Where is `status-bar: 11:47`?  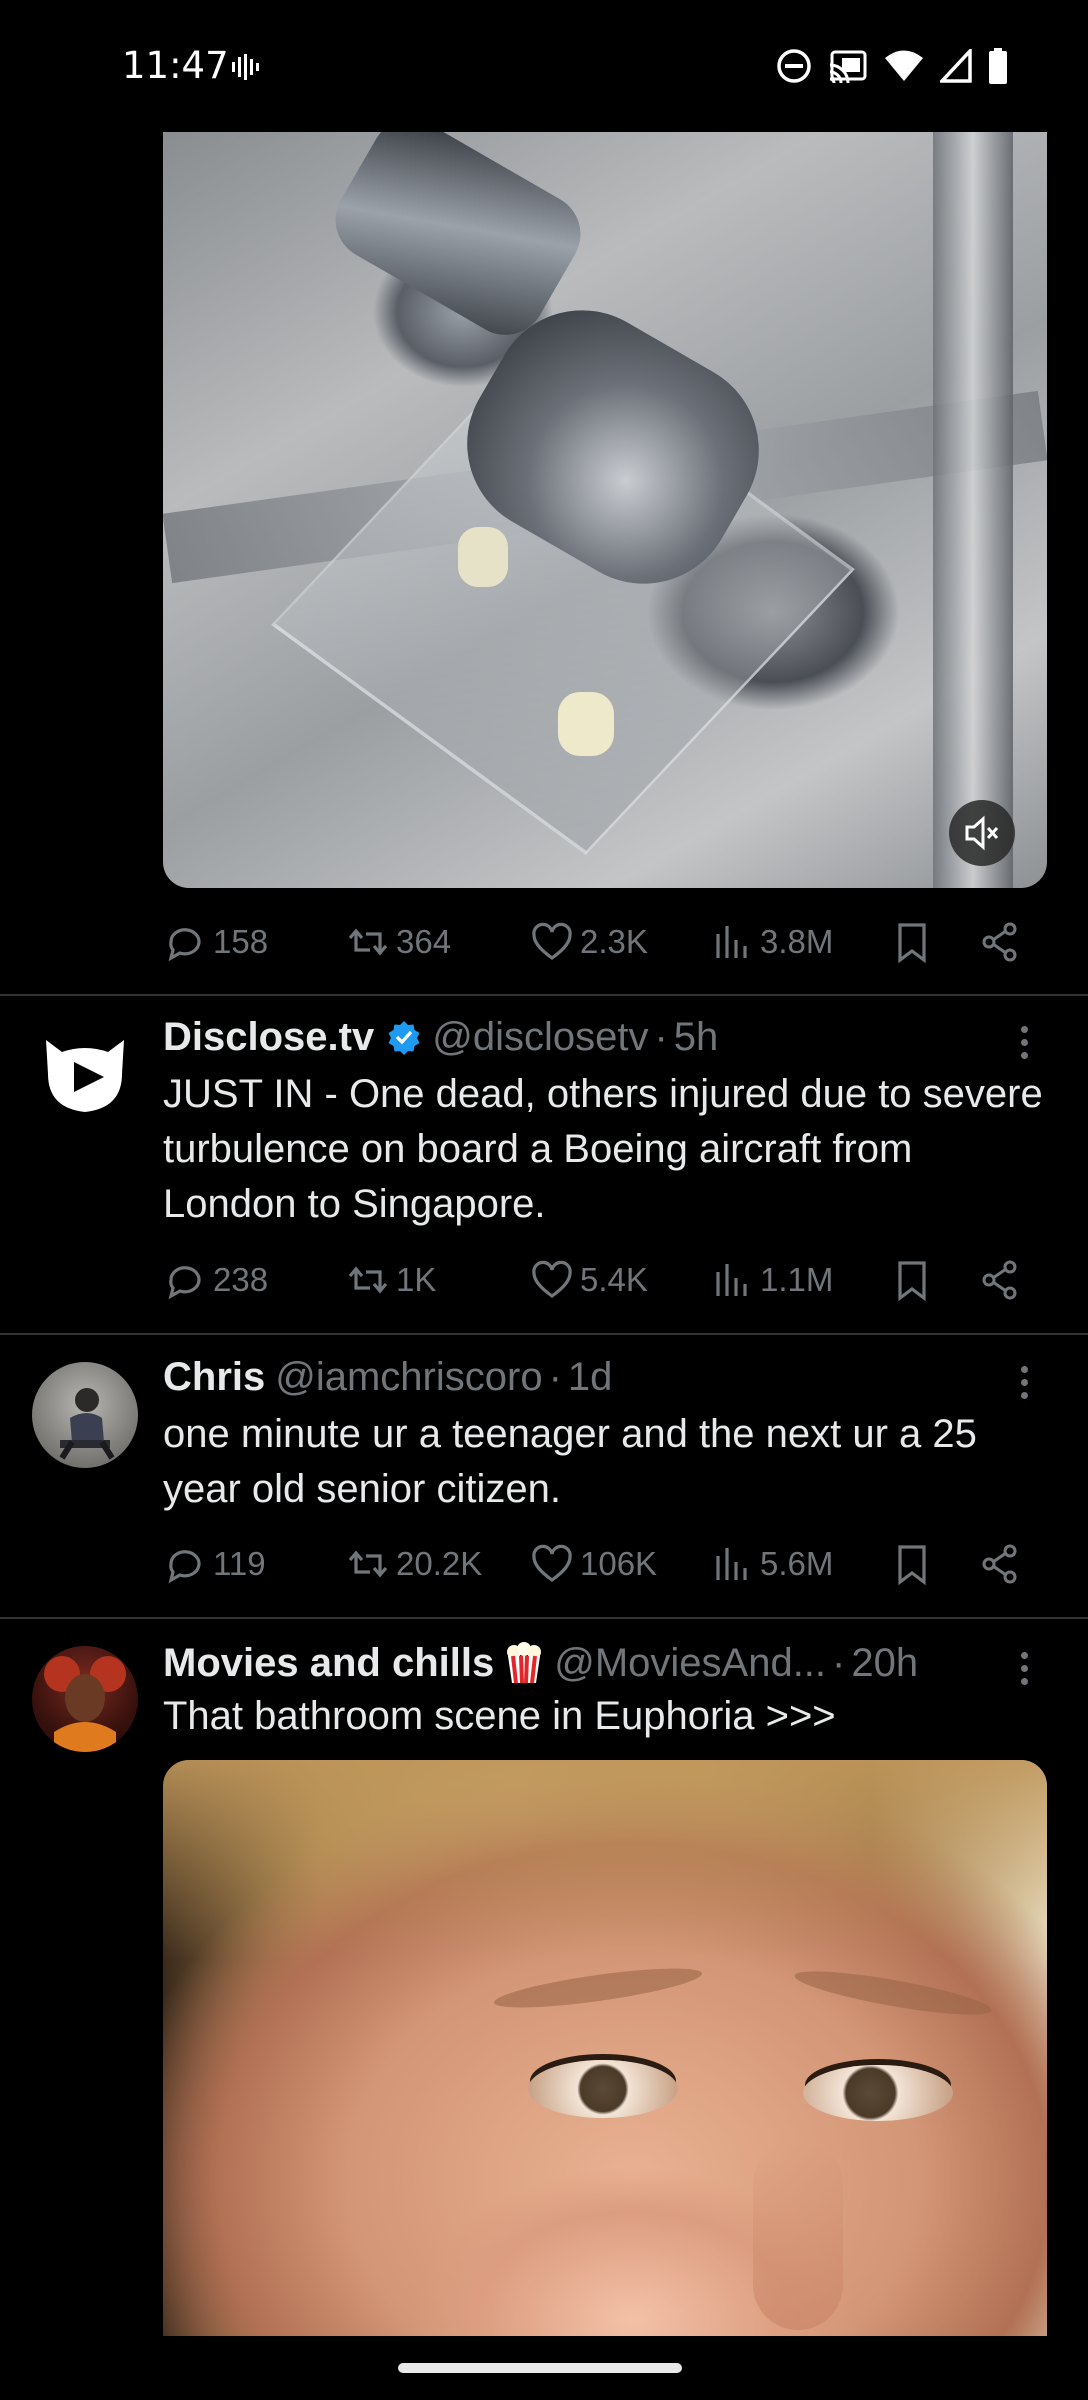
status-bar: 11:47 is located at coordinates (544, 66).